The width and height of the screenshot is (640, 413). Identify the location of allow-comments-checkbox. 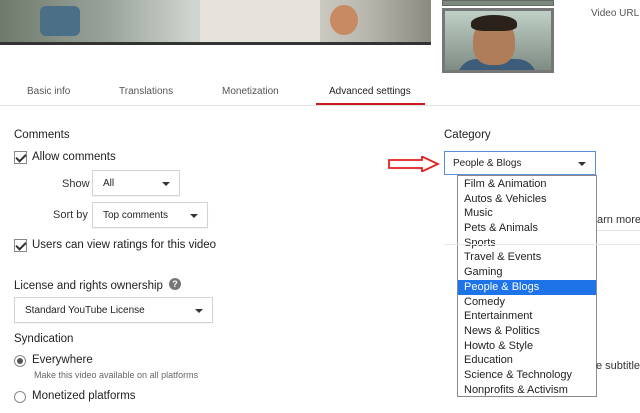
(20, 157).